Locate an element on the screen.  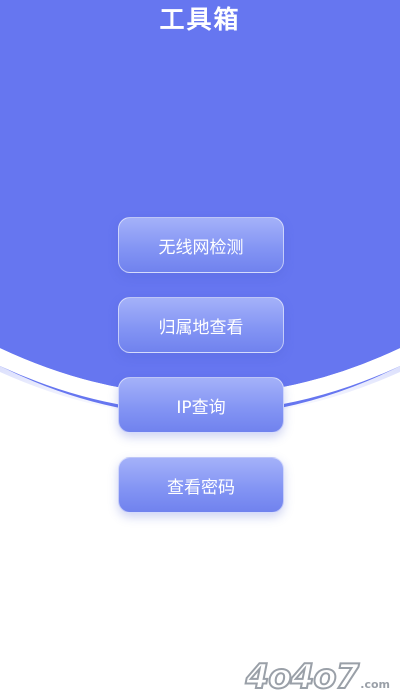
watermark-logo: 4o4o7 .com is located at coordinates (317, 677).